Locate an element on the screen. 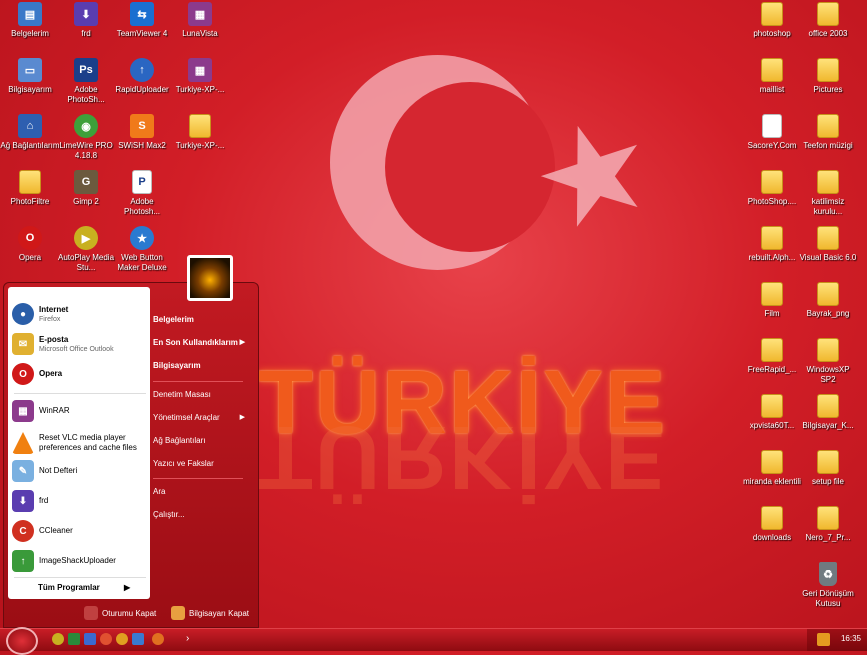  notepad-icon: ✎ is located at coordinates (23, 471).